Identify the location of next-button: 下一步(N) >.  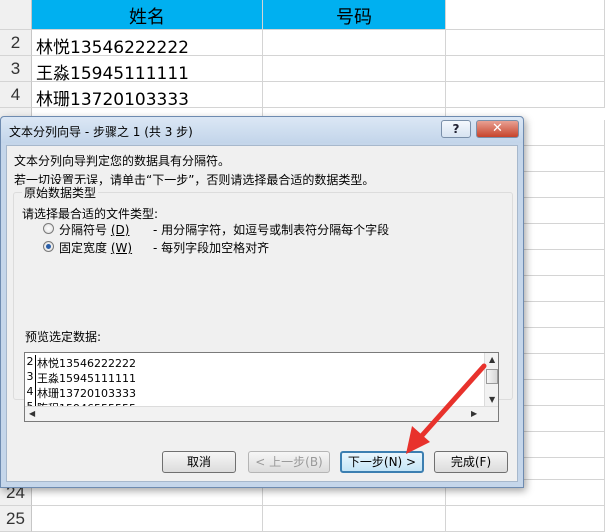
(382, 462).